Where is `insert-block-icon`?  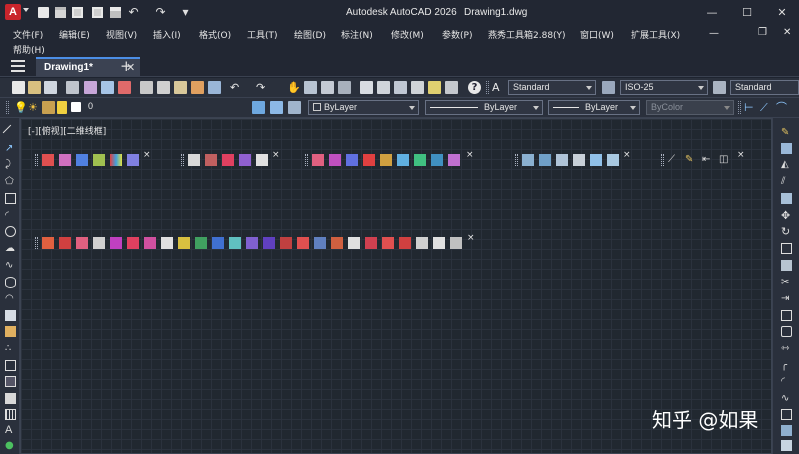 insert-block-icon is located at coordinates (10, 315).